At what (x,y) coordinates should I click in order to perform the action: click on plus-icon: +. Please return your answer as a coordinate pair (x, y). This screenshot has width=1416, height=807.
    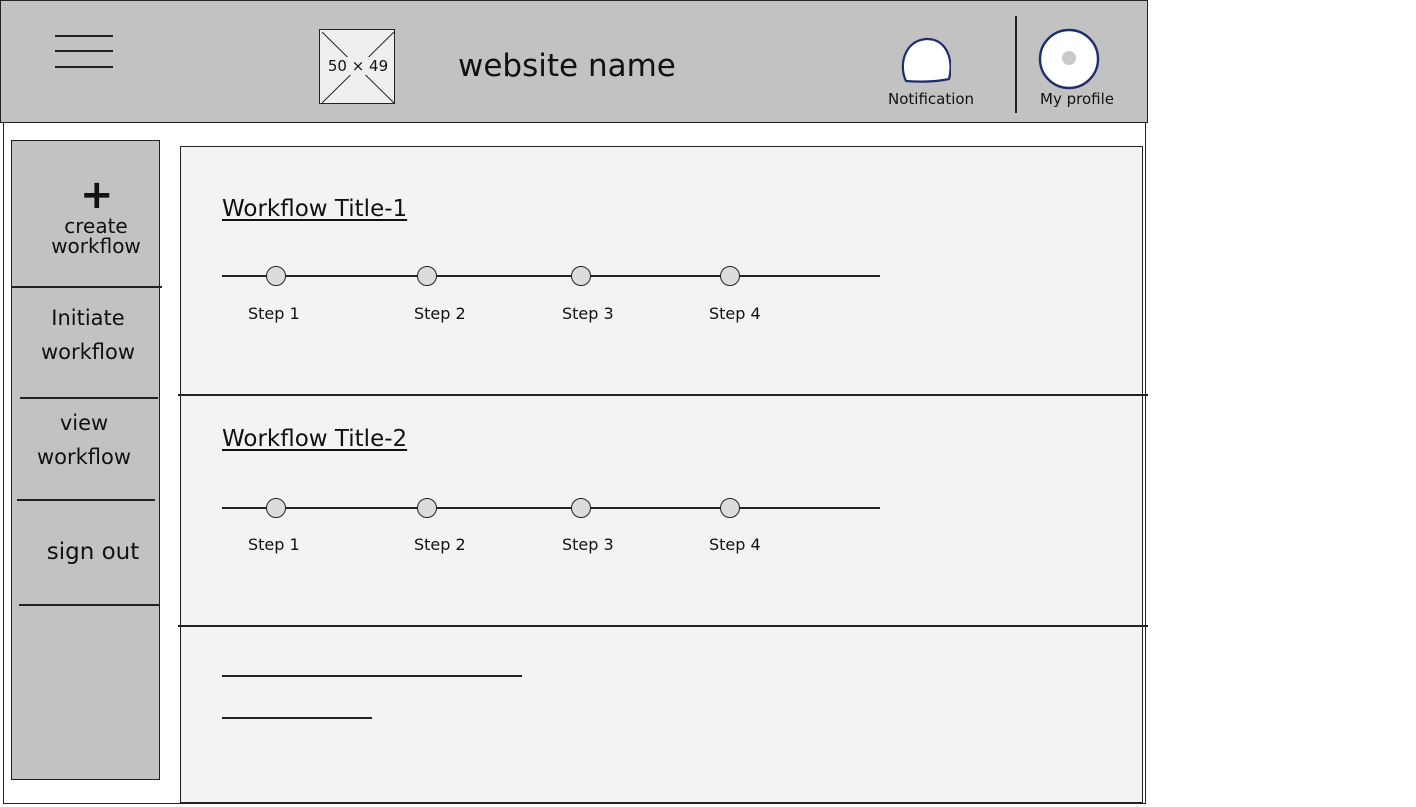
    Looking at the image, I should click on (97, 195).